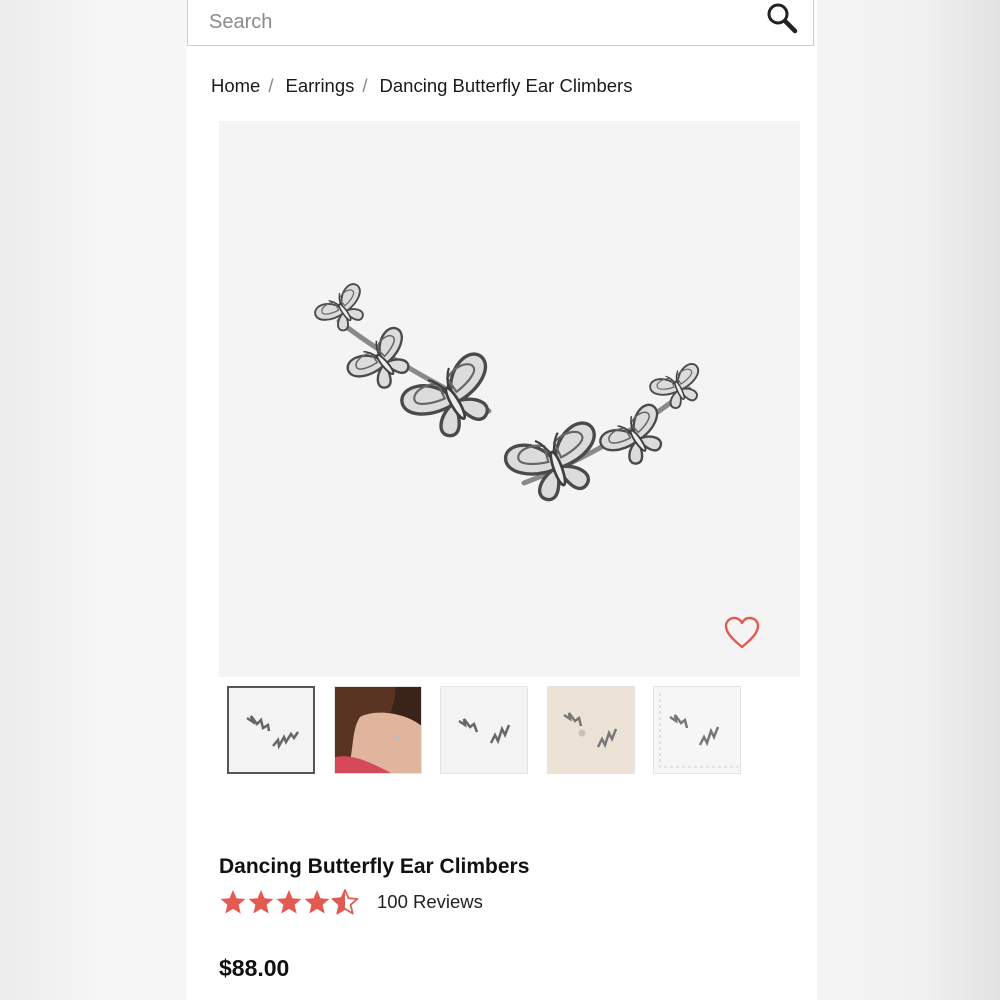 Image resolution: width=1000 pixels, height=1000 pixels. Describe the element at coordinates (320, 86) in the screenshot. I see `breadcrumb-earrings: Earrings` at that location.